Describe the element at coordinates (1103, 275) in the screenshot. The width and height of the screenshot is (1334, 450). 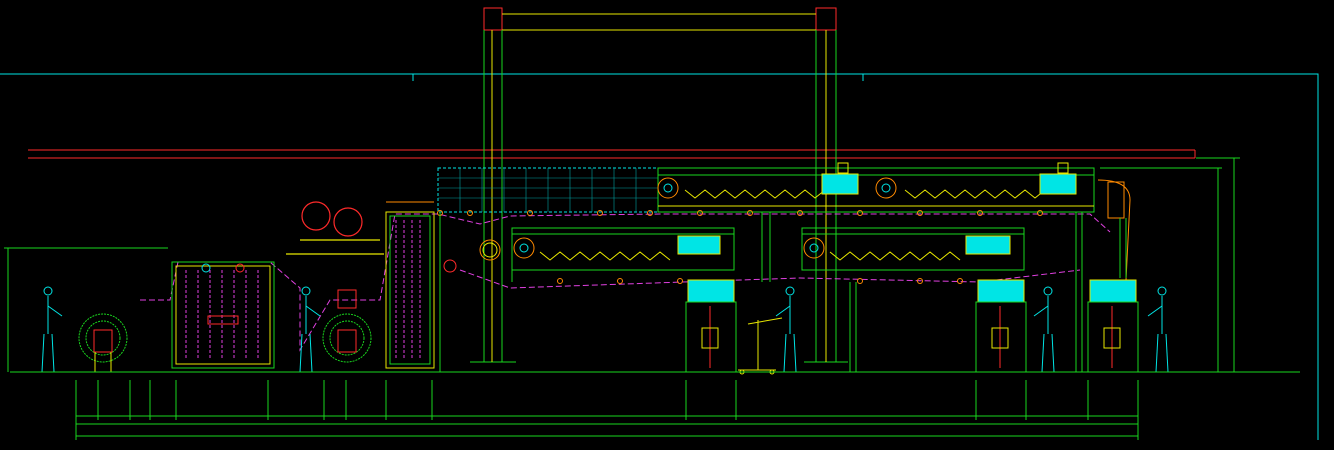
I see `right-tower` at that location.